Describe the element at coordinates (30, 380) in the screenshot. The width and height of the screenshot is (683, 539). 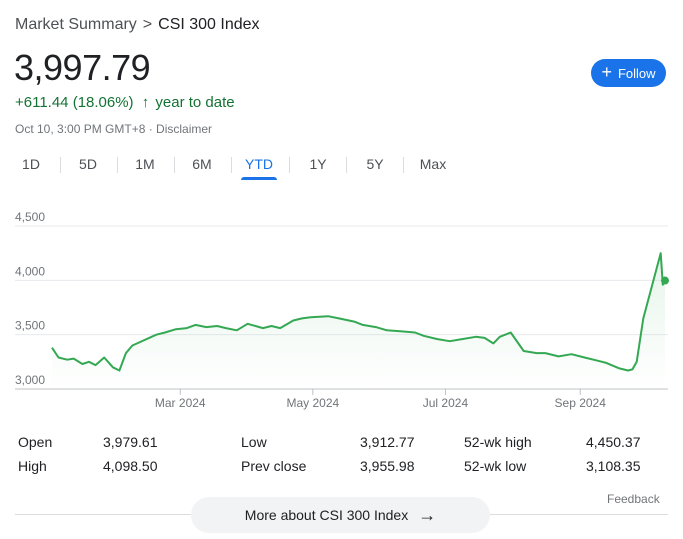
I see `y-tick-label: 3,000` at that location.